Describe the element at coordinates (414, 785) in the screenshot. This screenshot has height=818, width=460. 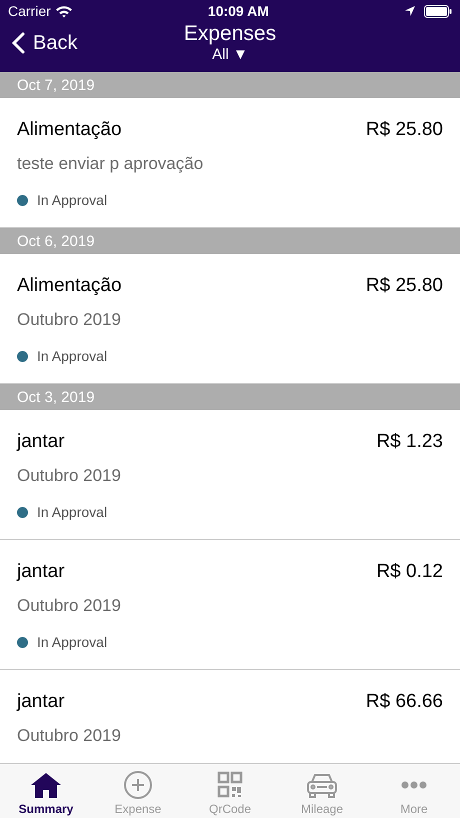
I see `more-icon` at that location.